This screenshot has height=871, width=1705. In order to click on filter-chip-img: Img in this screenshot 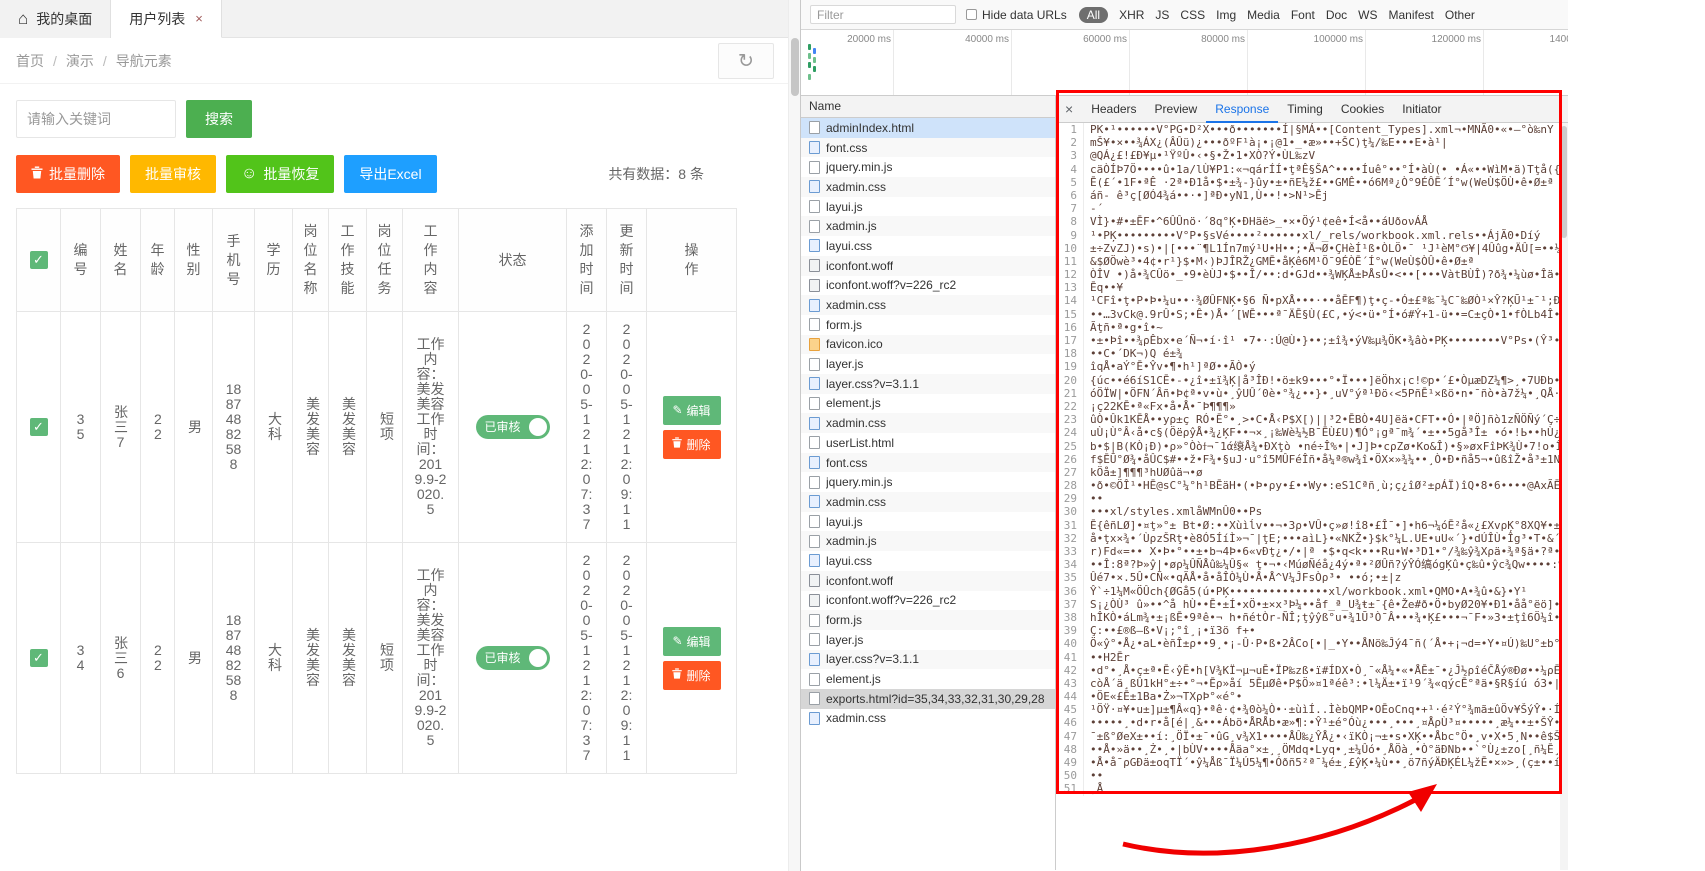, I will do `click(1226, 15)`.